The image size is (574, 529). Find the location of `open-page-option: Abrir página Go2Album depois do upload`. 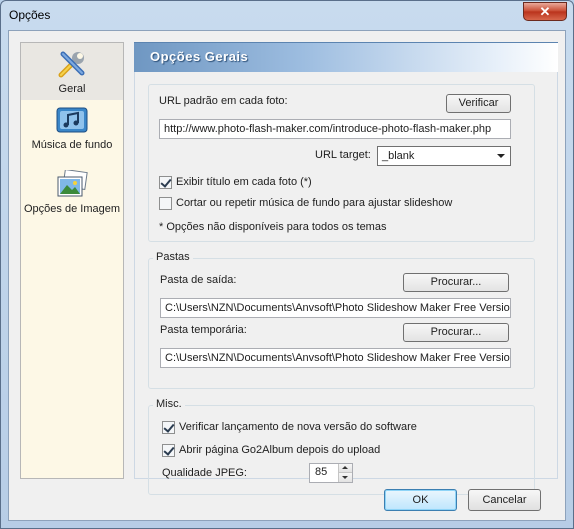

open-page-option: Abrir página Go2Album depois do upload is located at coordinates (342, 451).